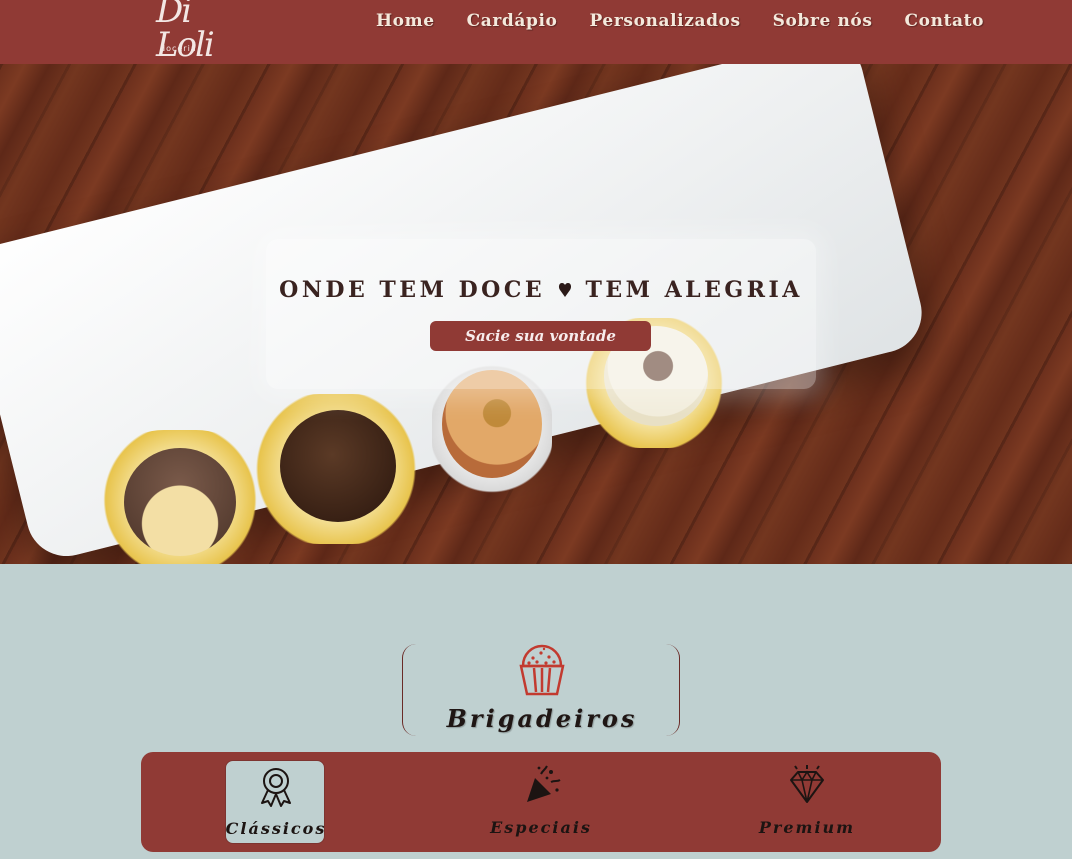  What do you see at coordinates (541, 827) in the screenshot?
I see `tab-label: Especiais` at bounding box center [541, 827].